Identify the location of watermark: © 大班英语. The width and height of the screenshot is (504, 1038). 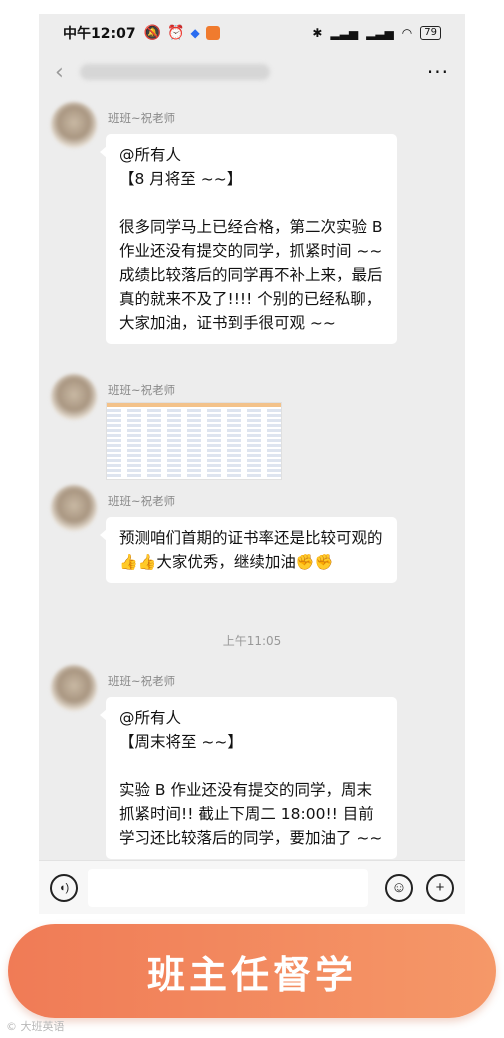
(35, 1026).